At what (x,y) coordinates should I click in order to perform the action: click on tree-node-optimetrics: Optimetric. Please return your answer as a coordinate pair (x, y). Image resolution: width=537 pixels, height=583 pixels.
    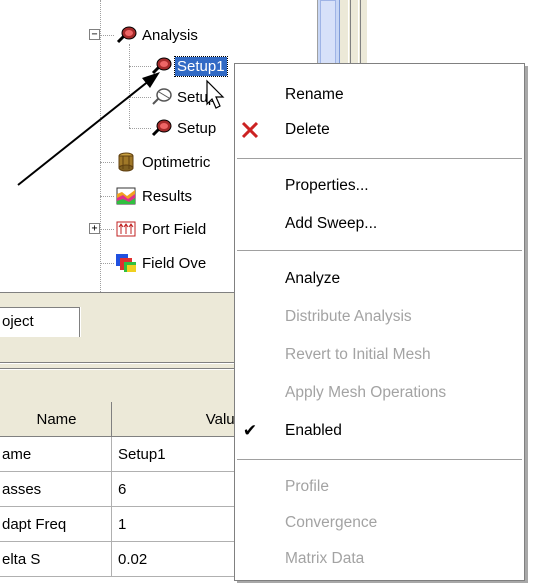
    Looking at the image, I should click on (163, 162).